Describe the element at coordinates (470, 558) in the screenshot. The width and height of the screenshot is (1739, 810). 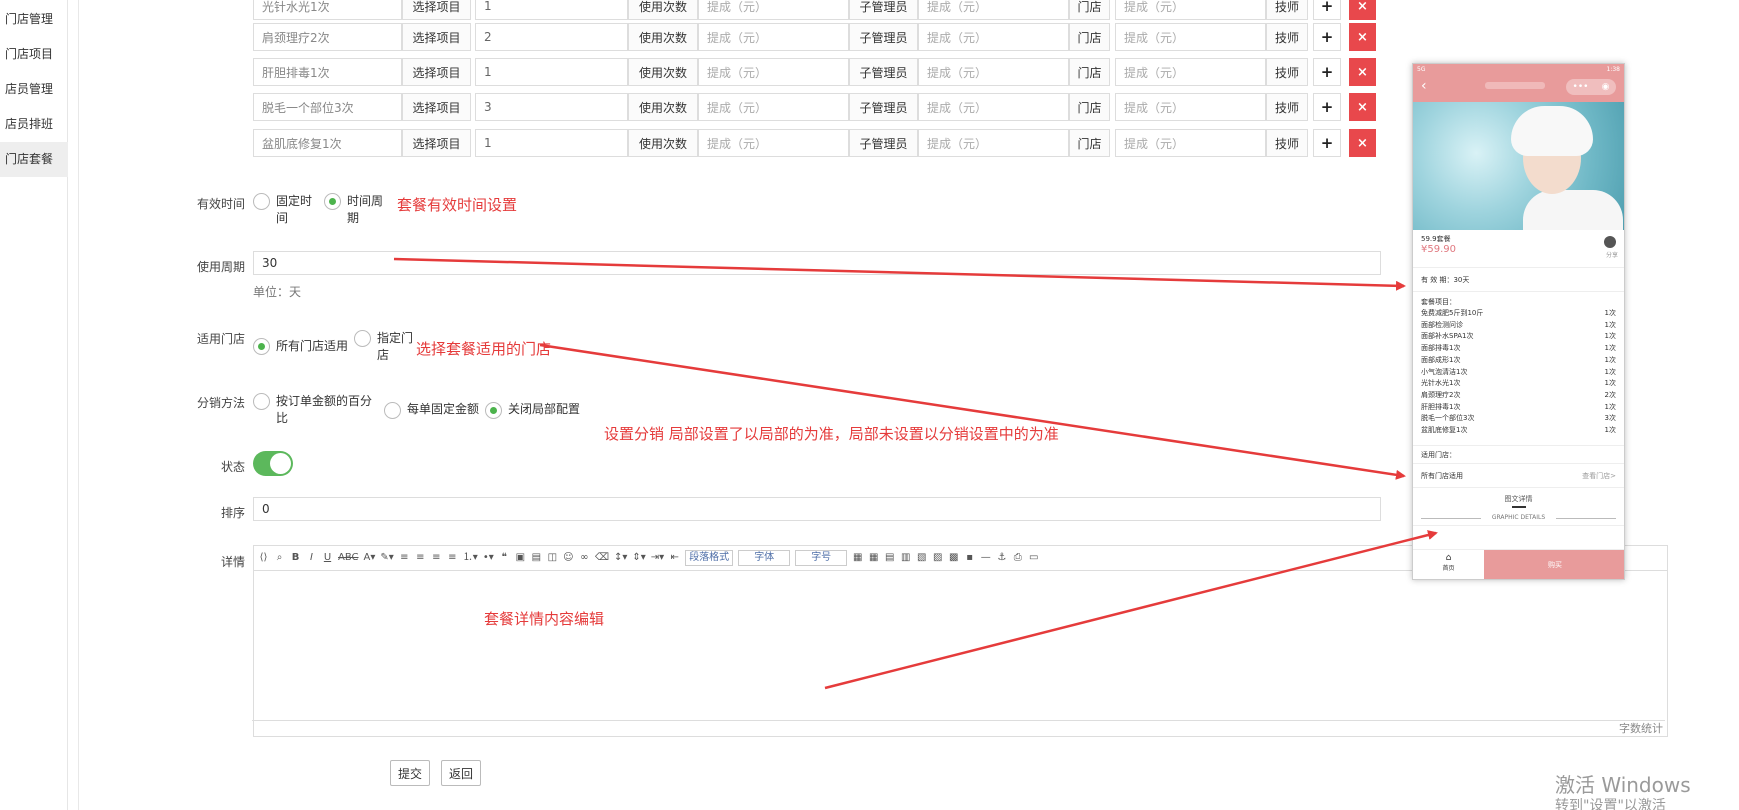
I see `ordered-list-icon: ⒈▾` at that location.